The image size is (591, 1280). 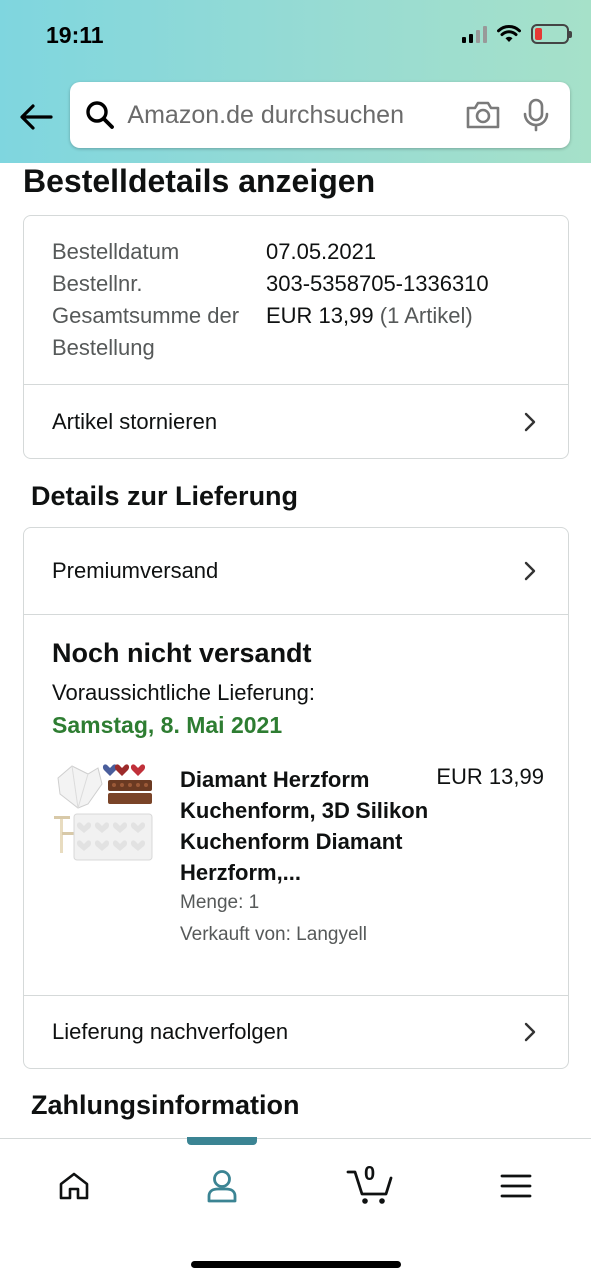 I want to click on search-bar, so click(x=320, y=115).